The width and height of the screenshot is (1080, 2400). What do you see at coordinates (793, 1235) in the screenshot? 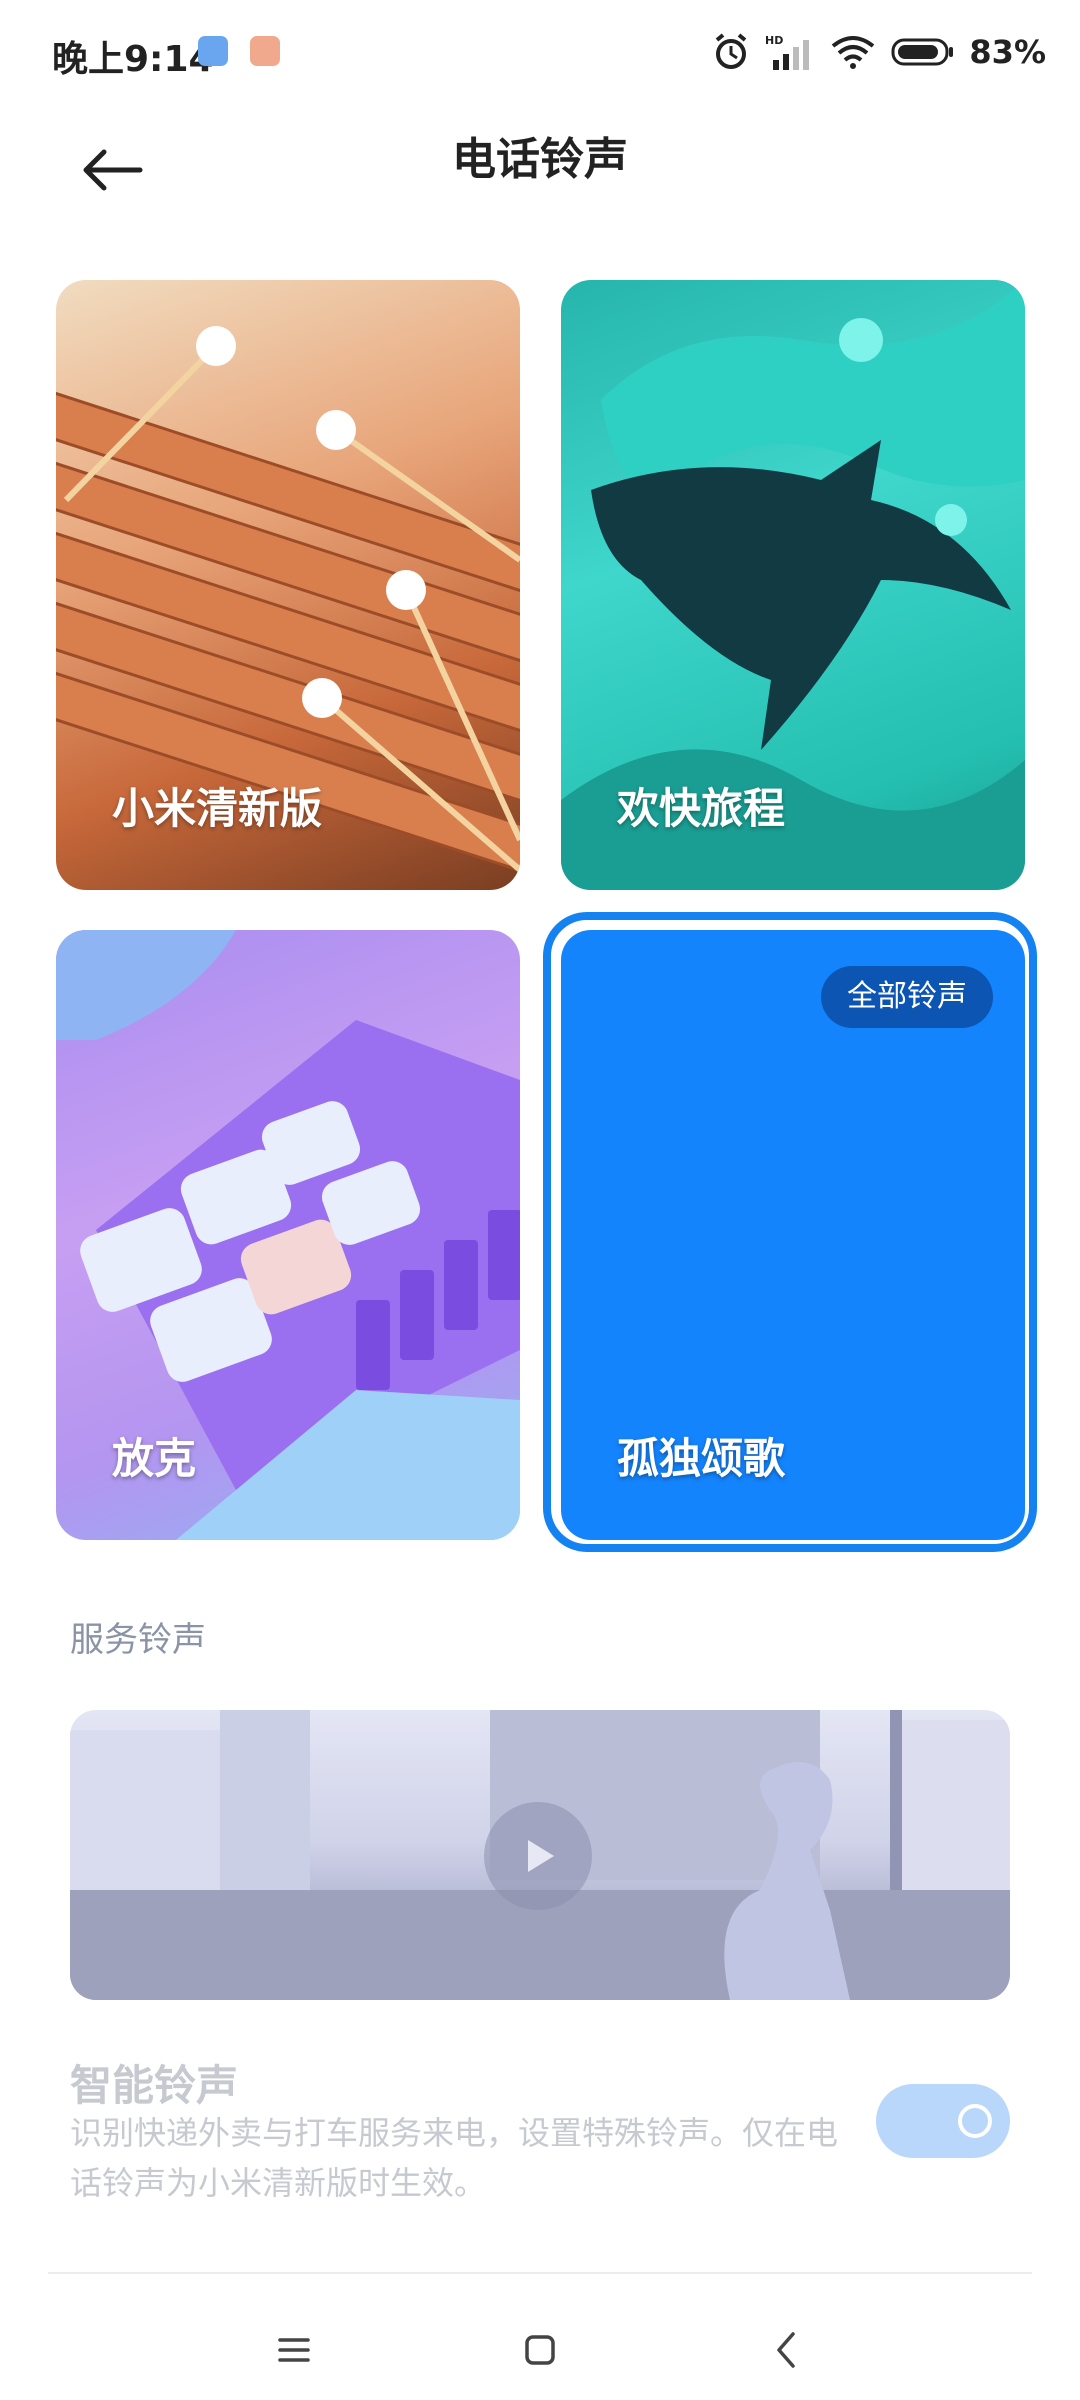
I see `ringtone-card-ode: 全部铃声 孤独颂歌` at bounding box center [793, 1235].